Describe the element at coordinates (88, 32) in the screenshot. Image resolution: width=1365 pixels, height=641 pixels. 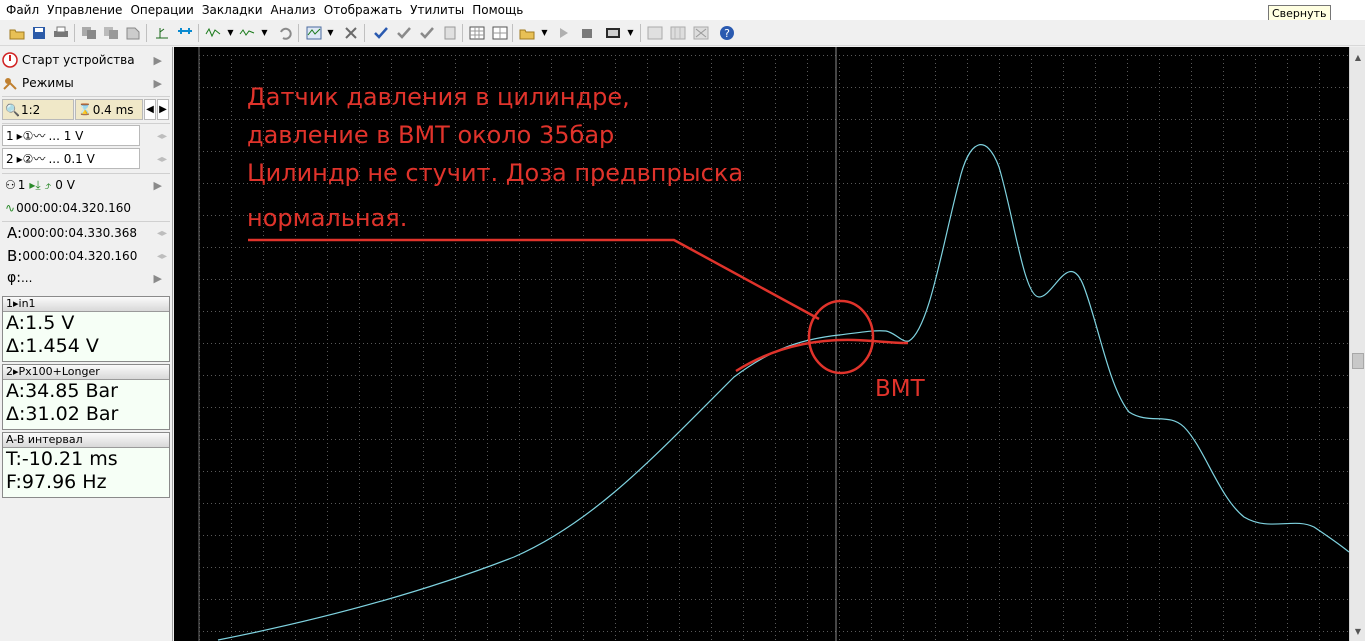
I see `copy-icon` at that location.